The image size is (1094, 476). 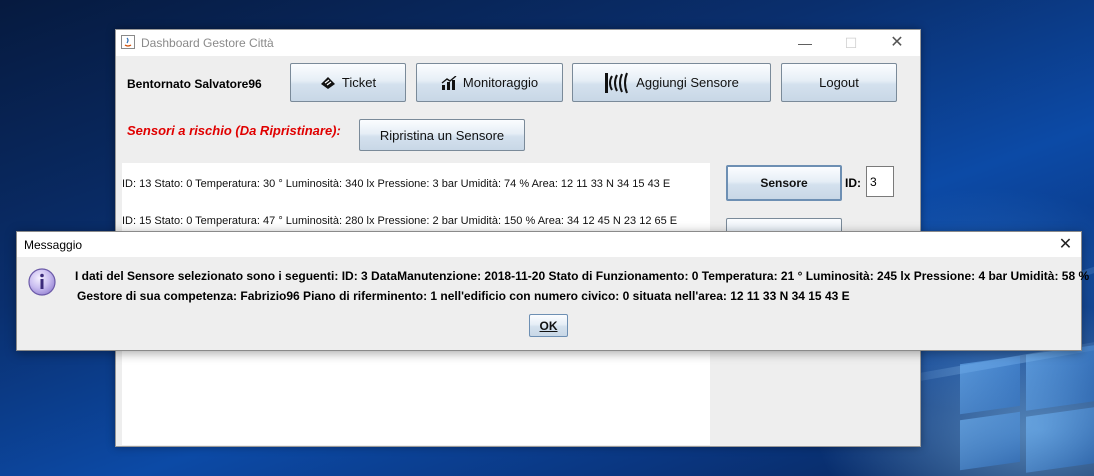 I want to click on close-button: ✕, so click(x=897, y=43).